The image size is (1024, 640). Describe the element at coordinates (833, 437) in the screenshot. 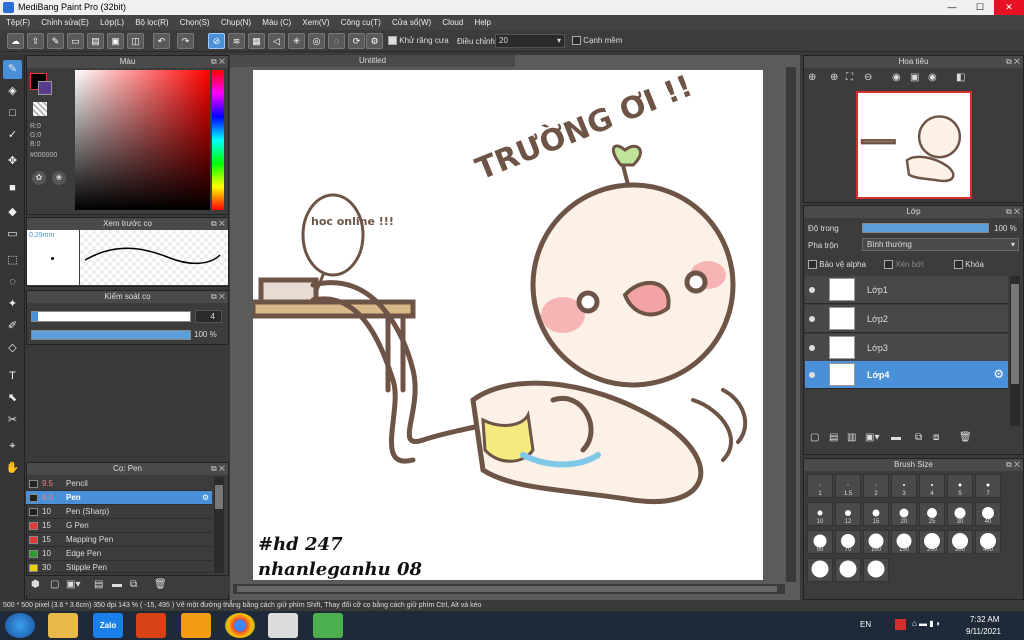

I see `new-layer-alt-icon: ▤` at that location.